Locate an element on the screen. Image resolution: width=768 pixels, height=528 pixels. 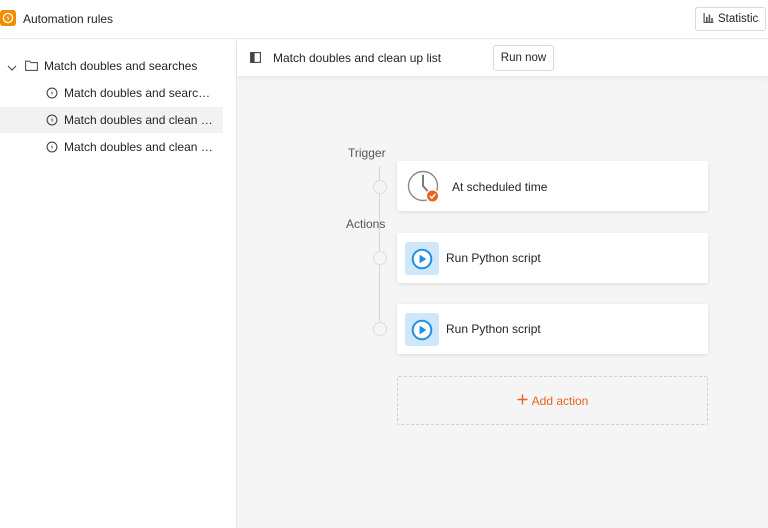
sidebar-folder-row: Match doubles and searches is located at coordinates (118, 66).